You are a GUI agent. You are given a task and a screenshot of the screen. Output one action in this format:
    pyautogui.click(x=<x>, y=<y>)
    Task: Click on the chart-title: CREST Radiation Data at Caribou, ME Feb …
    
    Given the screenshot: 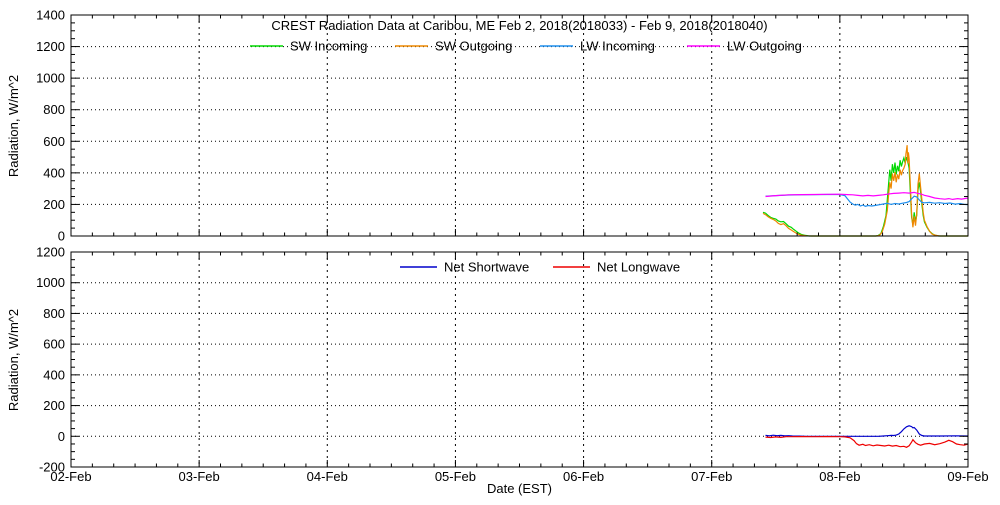 What is the action you would take?
    pyautogui.click(x=519, y=25)
    